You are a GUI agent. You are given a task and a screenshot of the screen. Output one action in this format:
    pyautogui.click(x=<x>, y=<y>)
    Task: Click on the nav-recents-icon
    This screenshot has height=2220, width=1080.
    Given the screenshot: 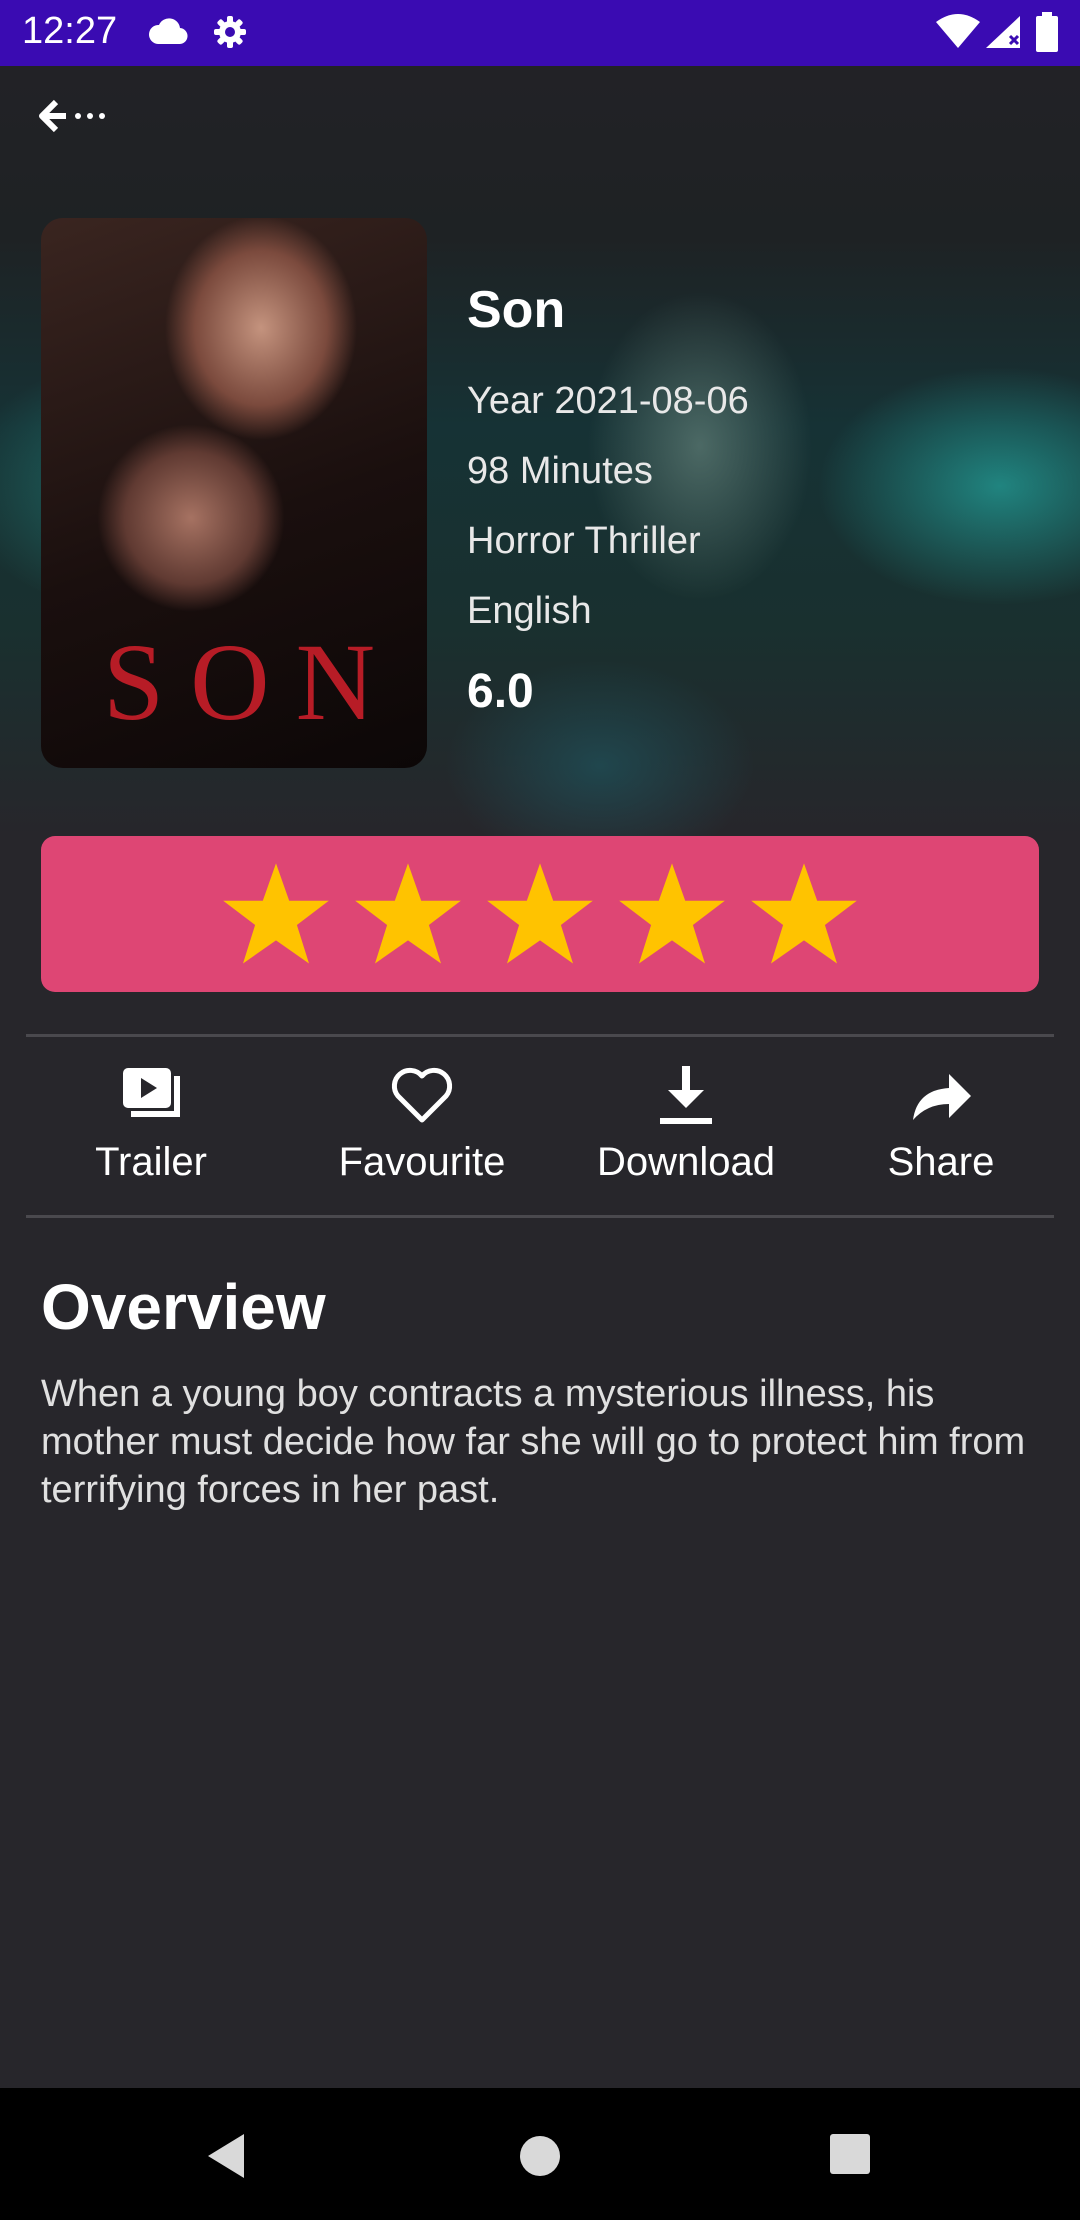 What is the action you would take?
    pyautogui.click(x=850, y=2154)
    